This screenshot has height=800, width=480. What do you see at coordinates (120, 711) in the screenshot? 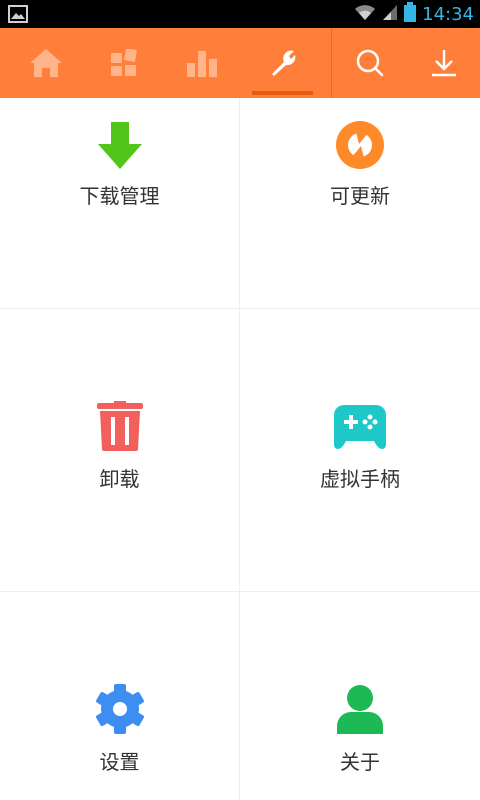
I see `gear-icon` at bounding box center [120, 711].